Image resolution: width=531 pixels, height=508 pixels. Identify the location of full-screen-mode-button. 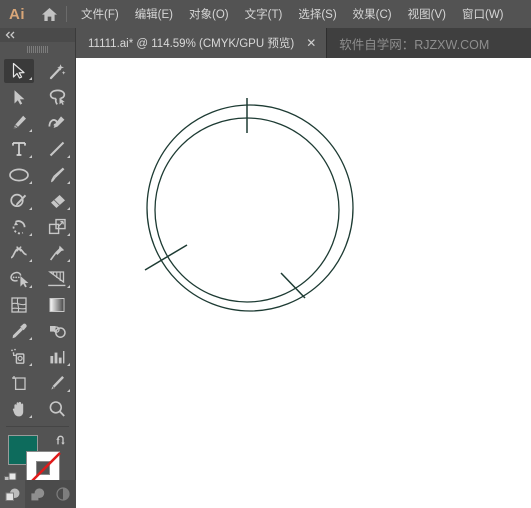
(62, 494).